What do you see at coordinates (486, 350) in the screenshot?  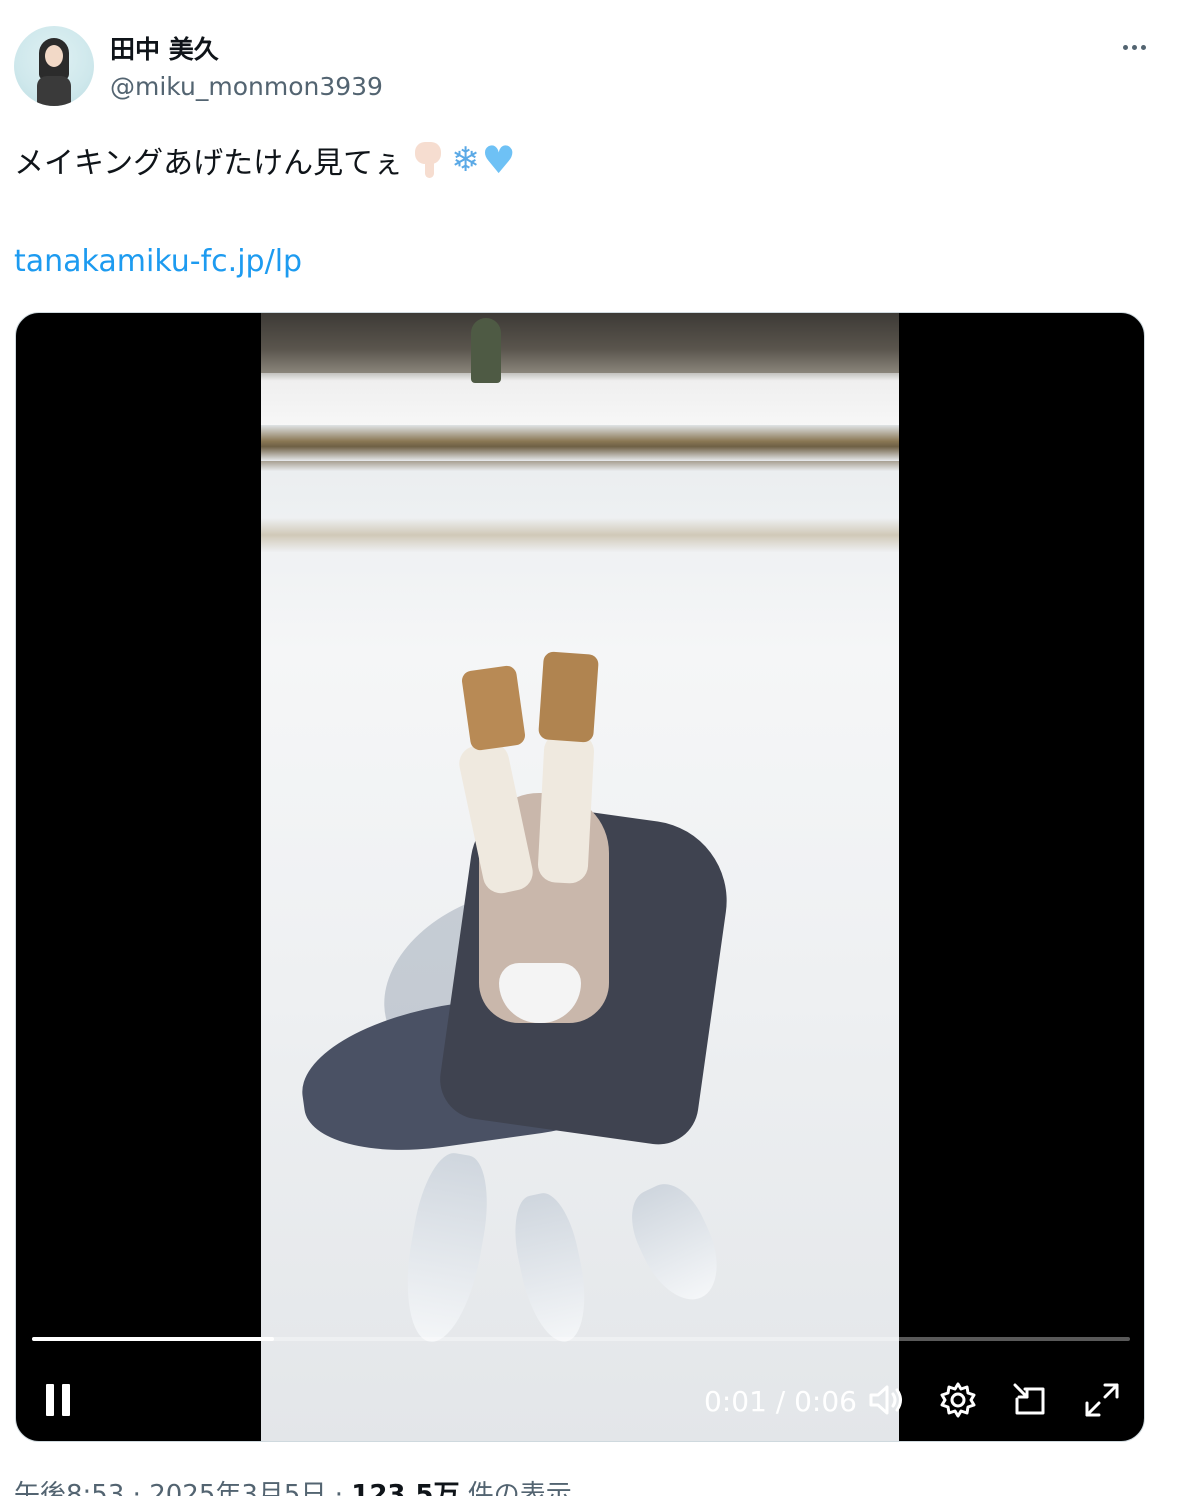 I see `video-tree` at bounding box center [486, 350].